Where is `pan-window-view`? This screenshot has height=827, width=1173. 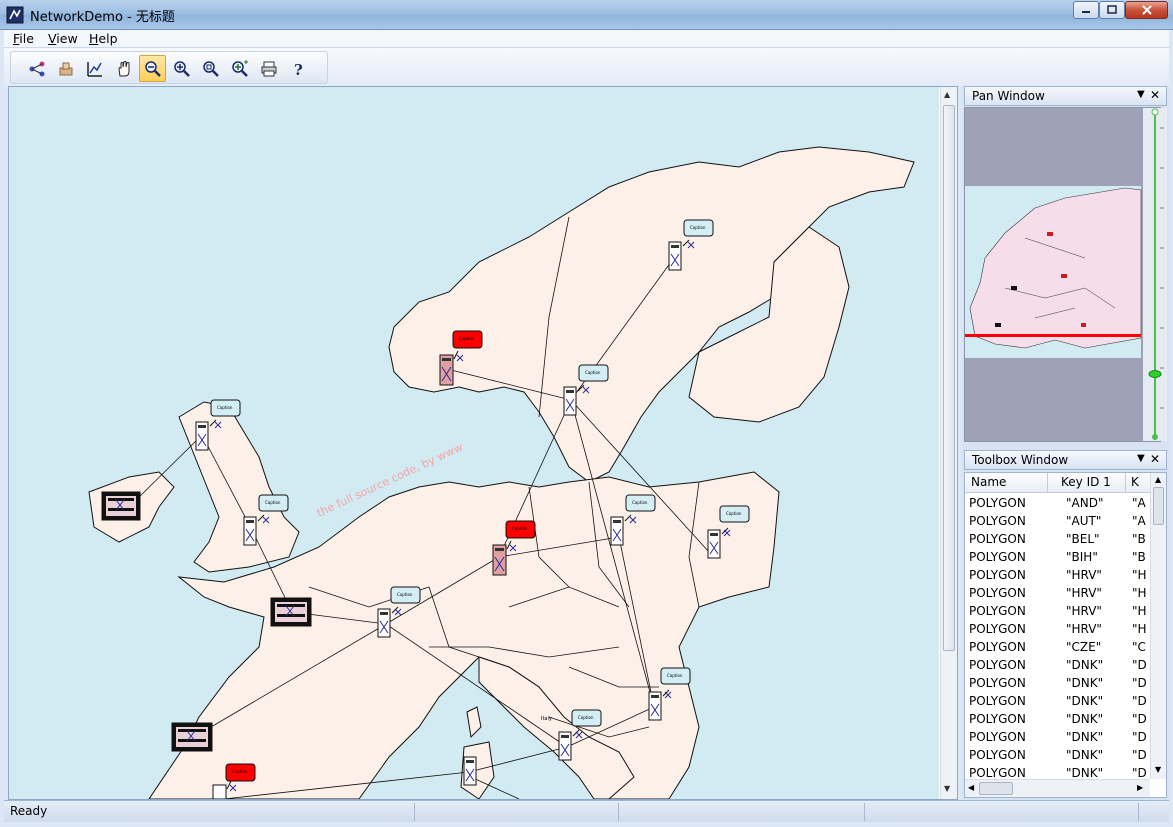
pan-window-view is located at coordinates (1062, 274).